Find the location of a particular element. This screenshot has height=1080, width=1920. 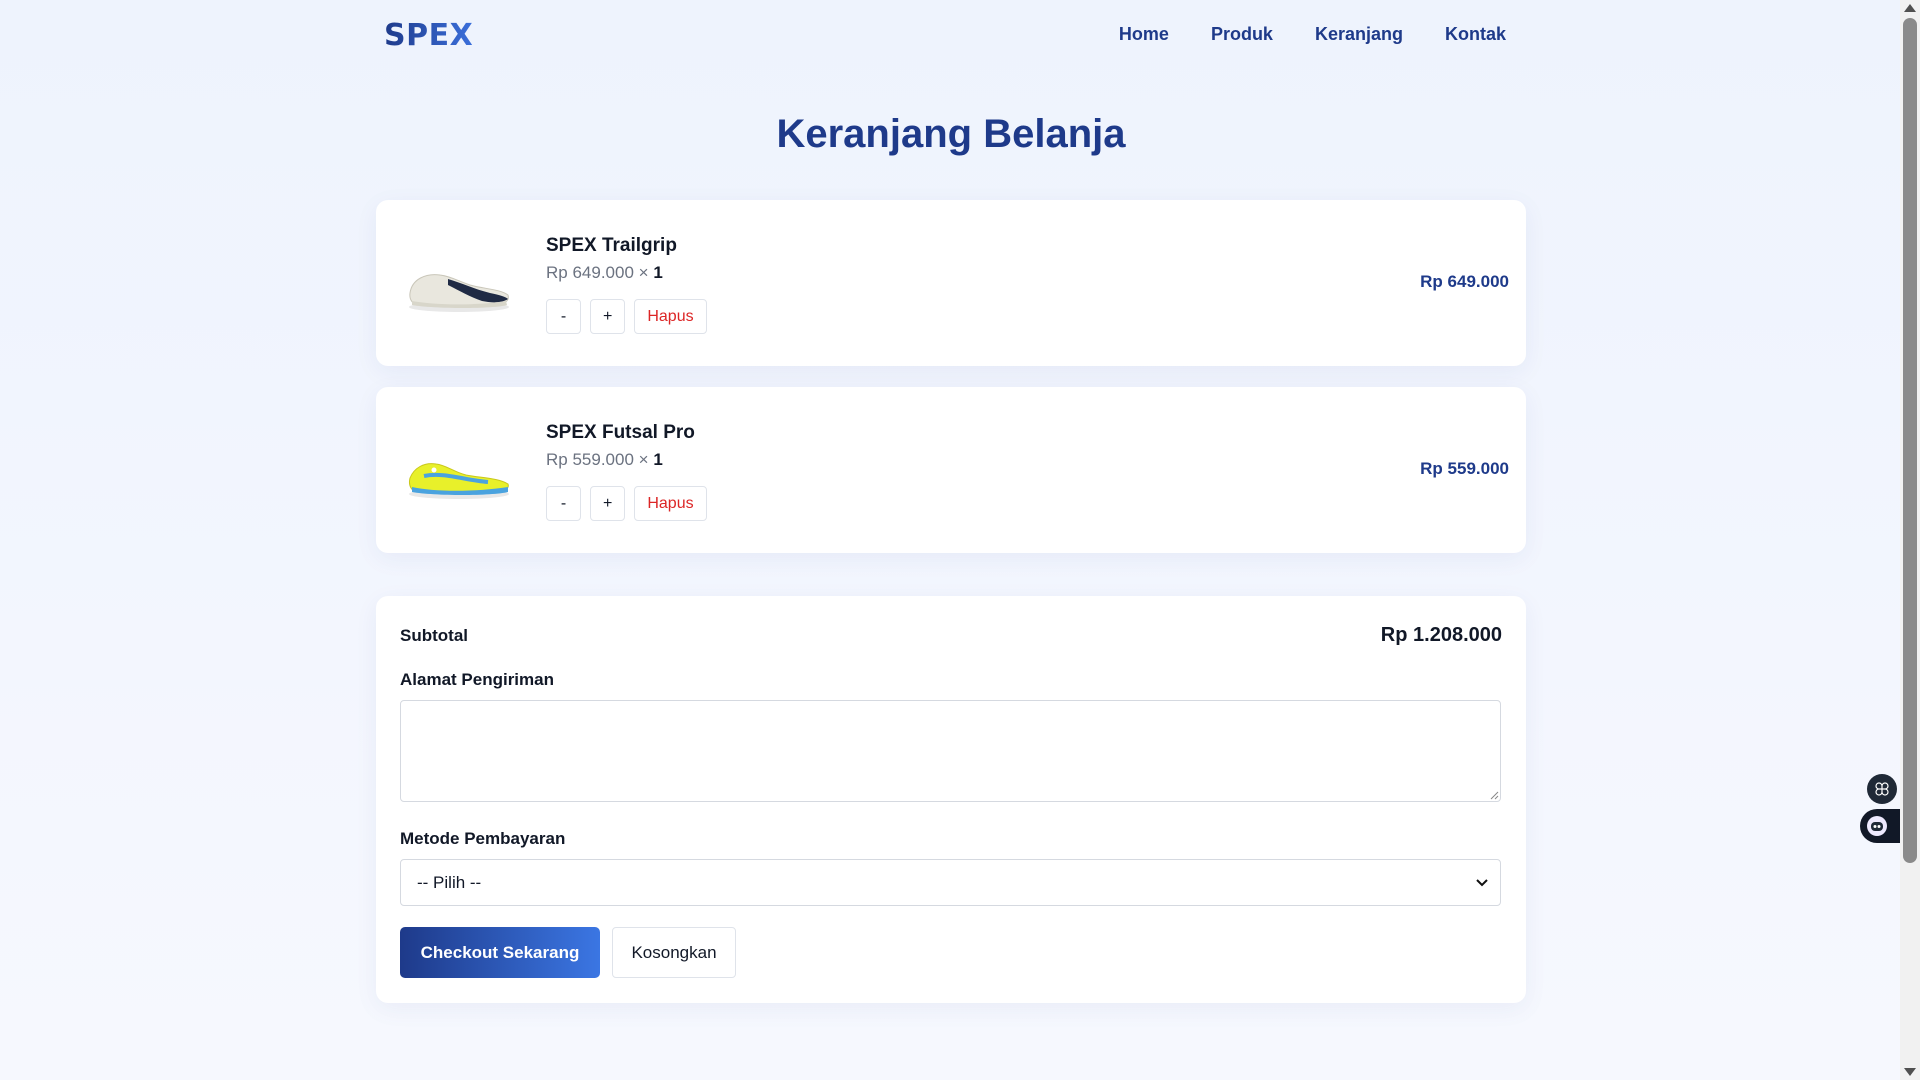

nav-home: Home is located at coordinates (1144, 34).